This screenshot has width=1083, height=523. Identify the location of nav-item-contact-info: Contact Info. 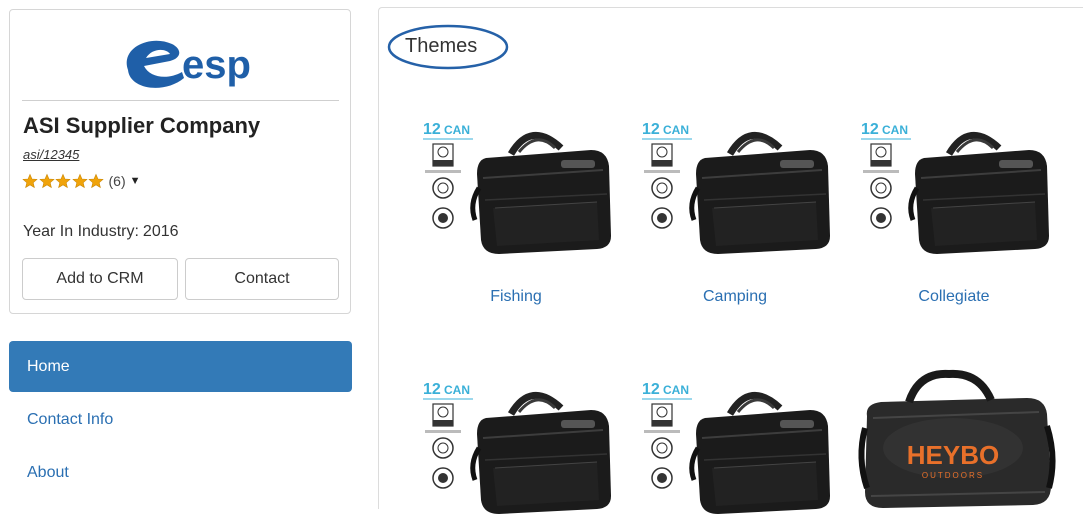
(180, 419).